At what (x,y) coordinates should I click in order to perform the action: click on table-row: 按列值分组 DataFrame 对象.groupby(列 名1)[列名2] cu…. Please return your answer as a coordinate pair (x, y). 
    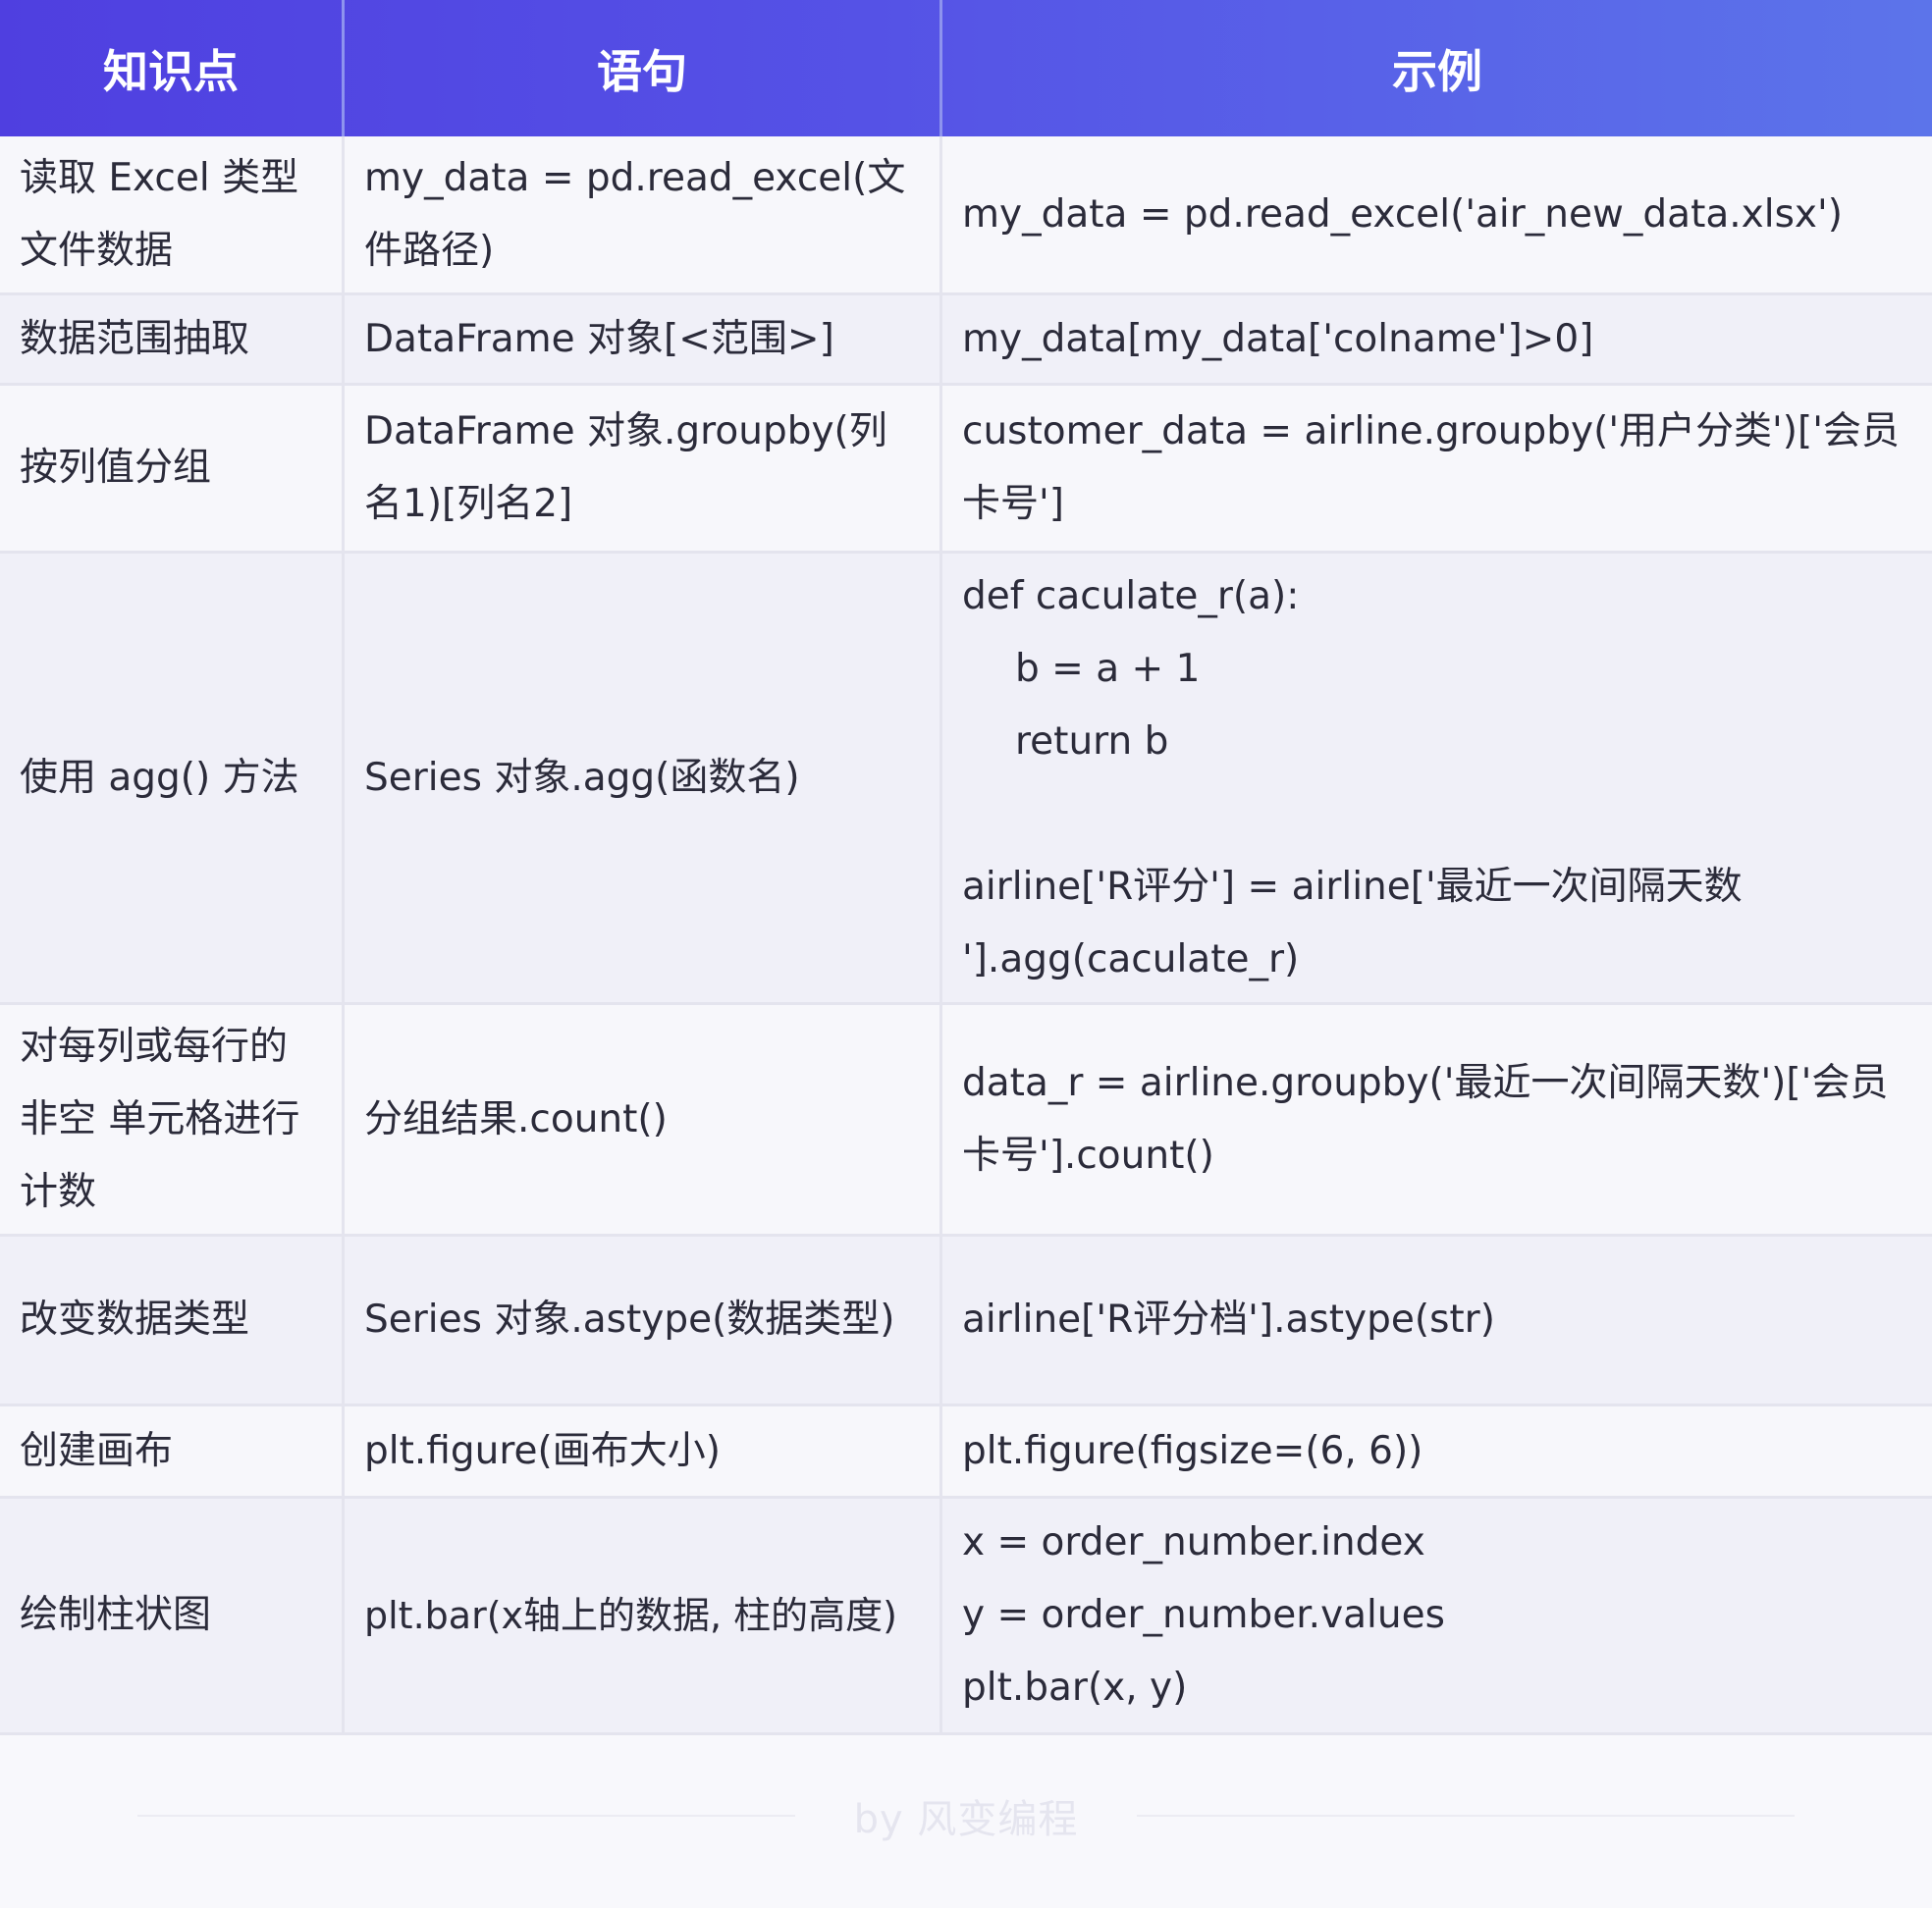
    Looking at the image, I should click on (966, 470).